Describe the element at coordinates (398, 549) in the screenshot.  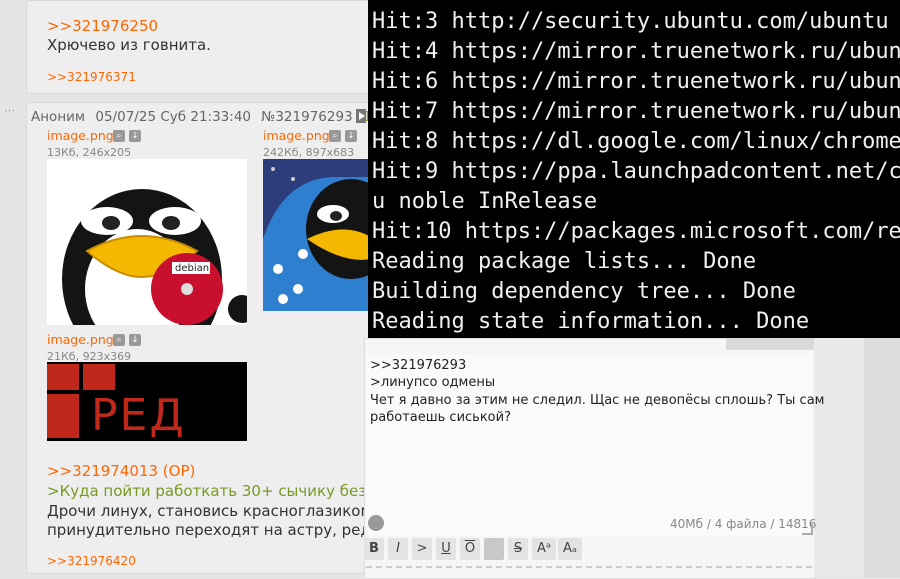
I see `italic-button: I` at that location.